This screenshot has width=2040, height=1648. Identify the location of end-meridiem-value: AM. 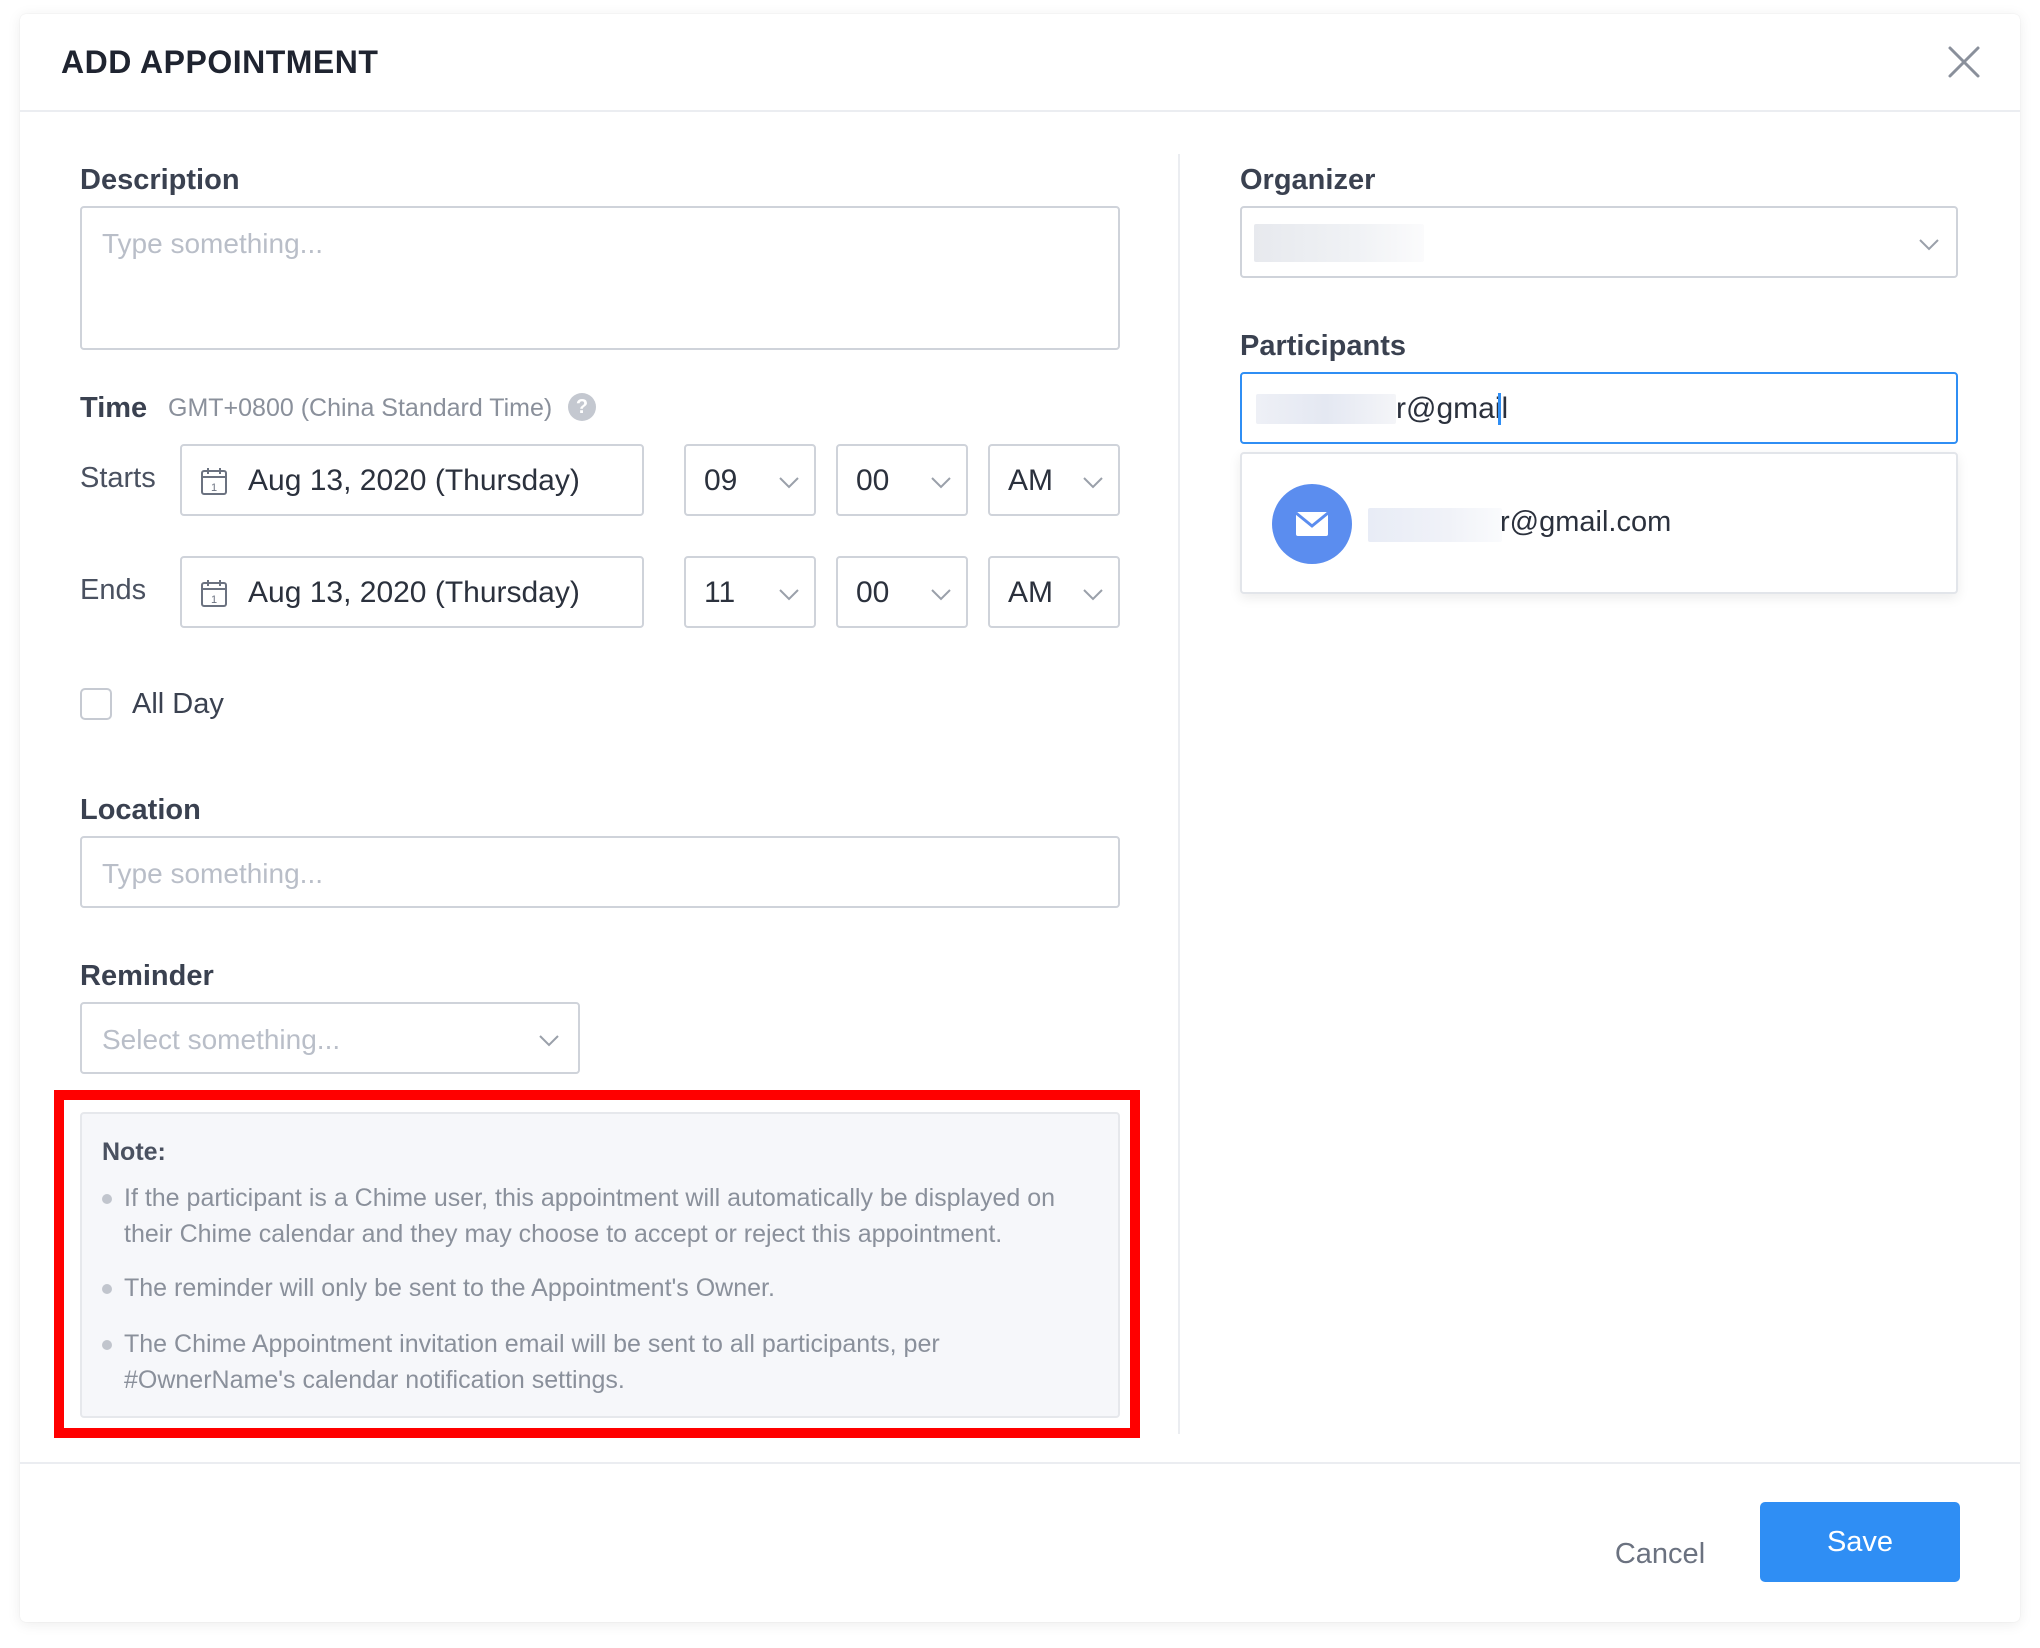
(1030, 592).